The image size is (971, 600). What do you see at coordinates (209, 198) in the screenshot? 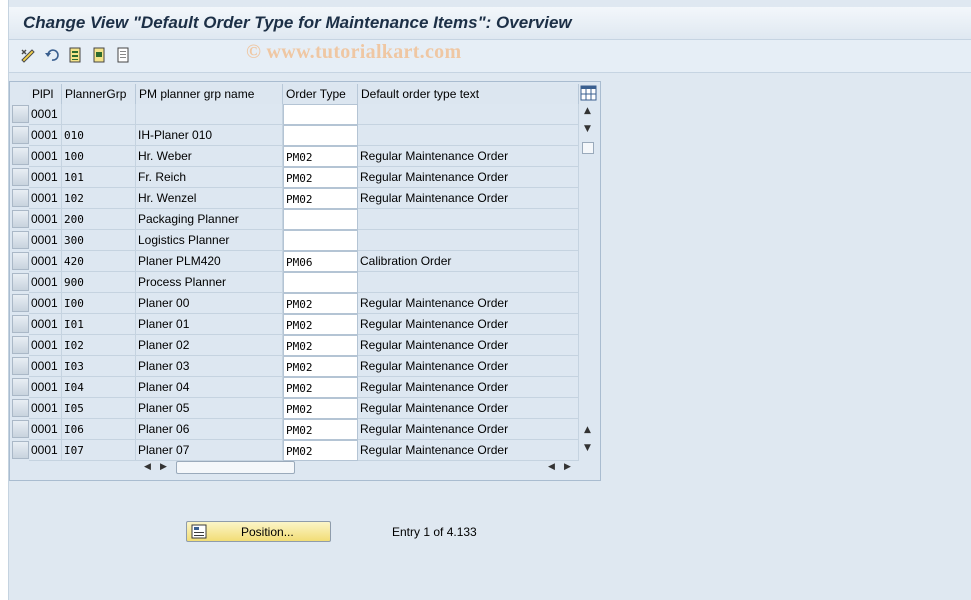
I see `cell-planner-name: Hr. Wenzel` at bounding box center [209, 198].